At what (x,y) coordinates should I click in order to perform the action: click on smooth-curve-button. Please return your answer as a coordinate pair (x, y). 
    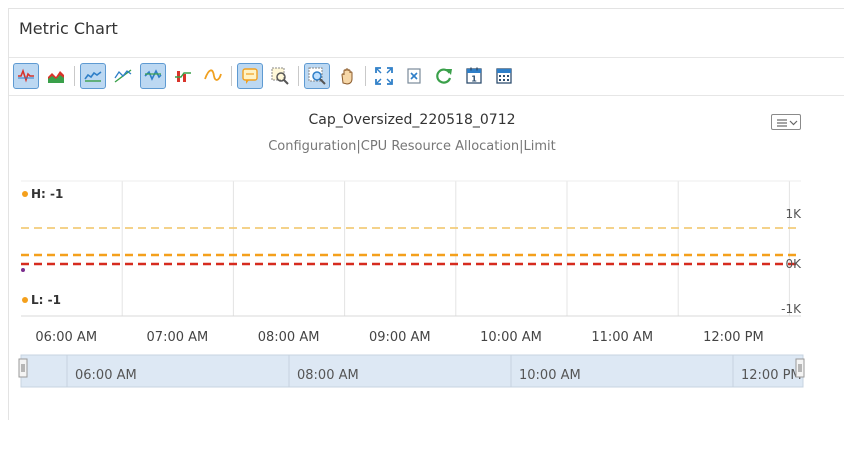
    Looking at the image, I should click on (213, 76).